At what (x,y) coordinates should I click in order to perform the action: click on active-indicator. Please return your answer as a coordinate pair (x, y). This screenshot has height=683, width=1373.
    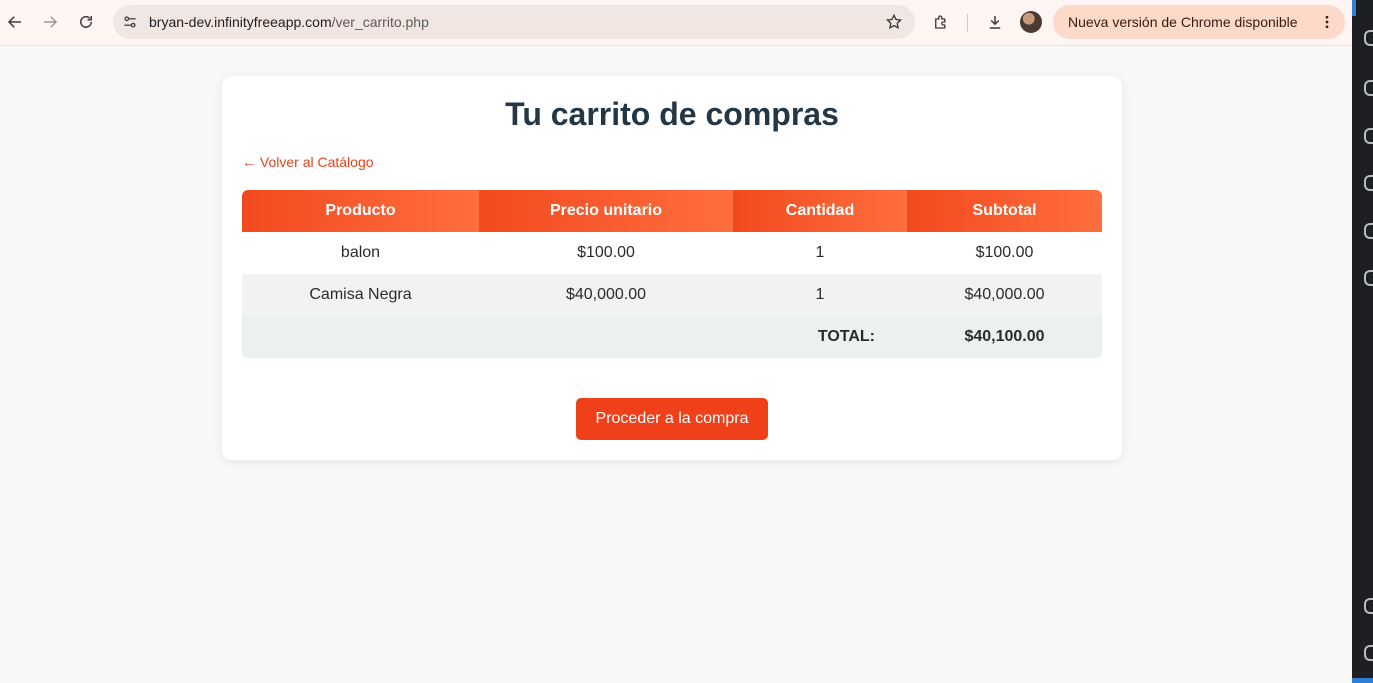
    Looking at the image, I should click on (1354, 8).